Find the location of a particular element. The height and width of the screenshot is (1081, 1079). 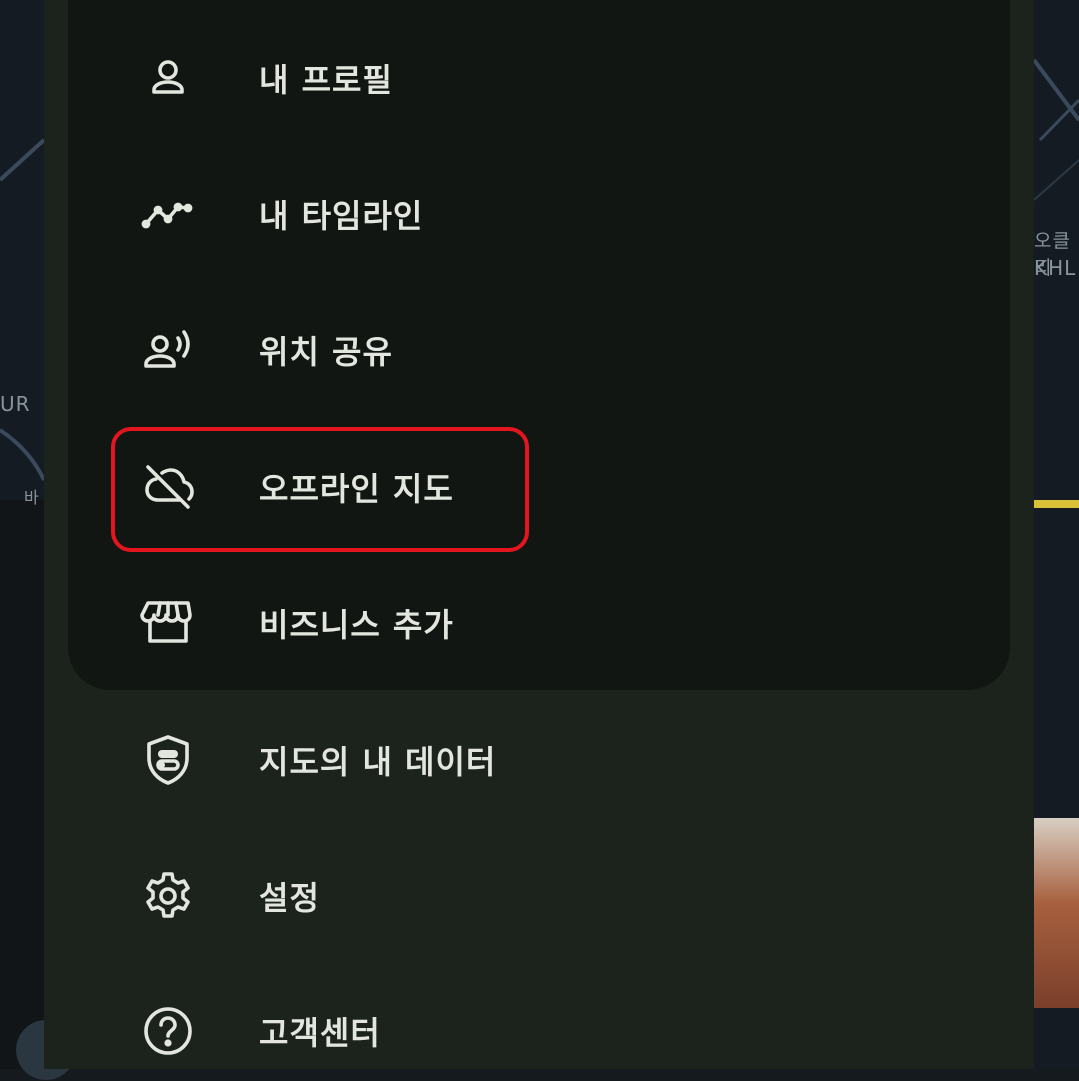

menu-item-location-sharing: 위치 공유 is located at coordinates (539, 350).